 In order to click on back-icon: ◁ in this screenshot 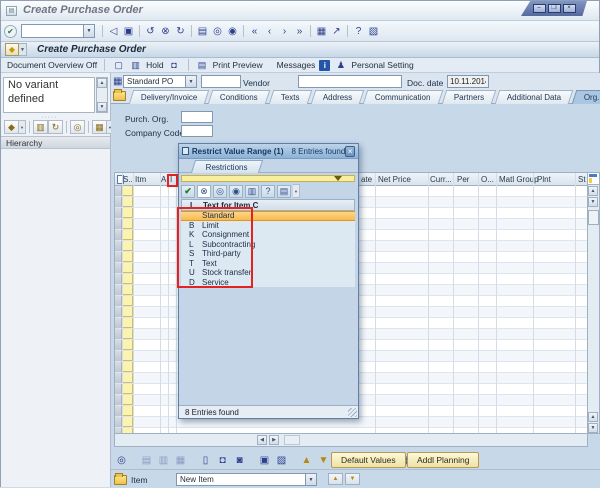, I will do `click(113, 31)`.